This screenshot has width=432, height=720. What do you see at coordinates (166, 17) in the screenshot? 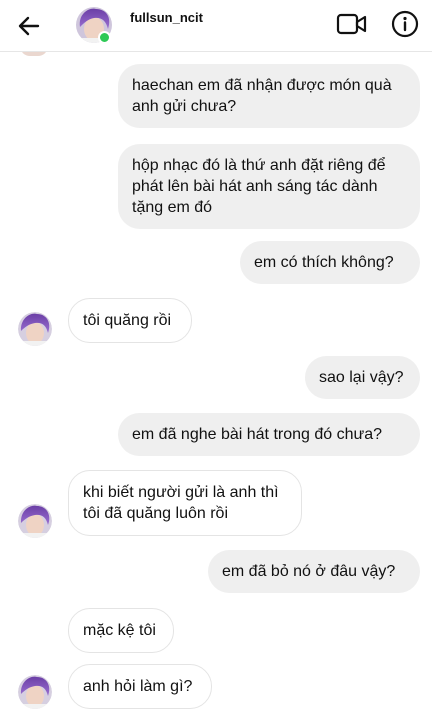
I see `contact-username: fullsun_ncit` at bounding box center [166, 17].